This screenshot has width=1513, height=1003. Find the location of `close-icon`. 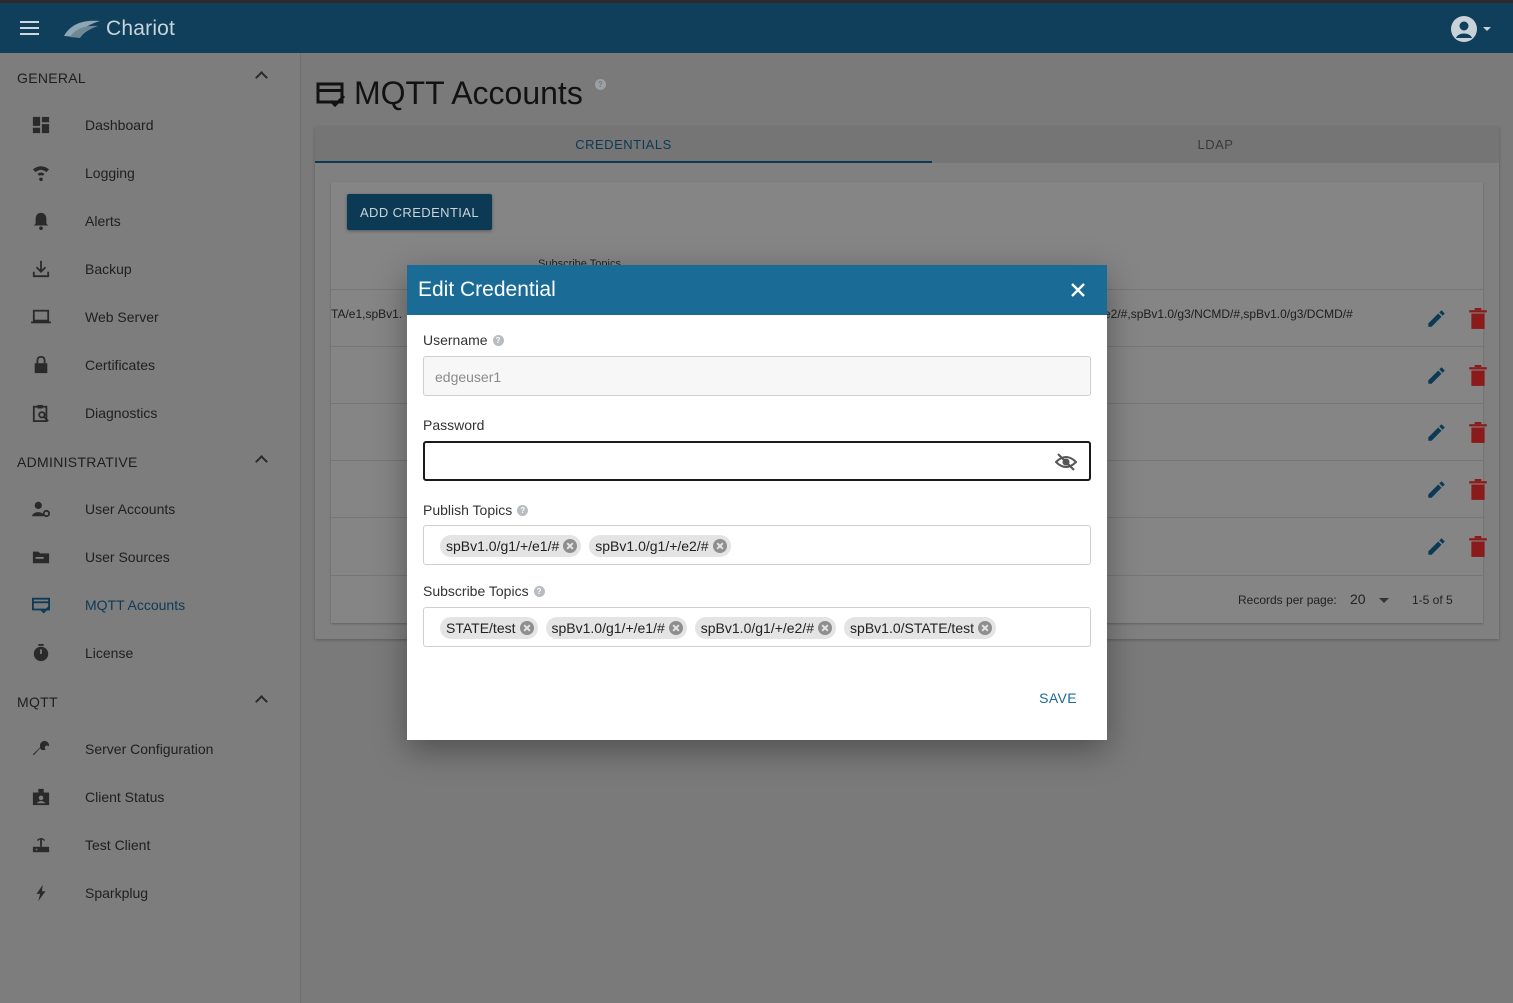

close-icon is located at coordinates (1078, 290).